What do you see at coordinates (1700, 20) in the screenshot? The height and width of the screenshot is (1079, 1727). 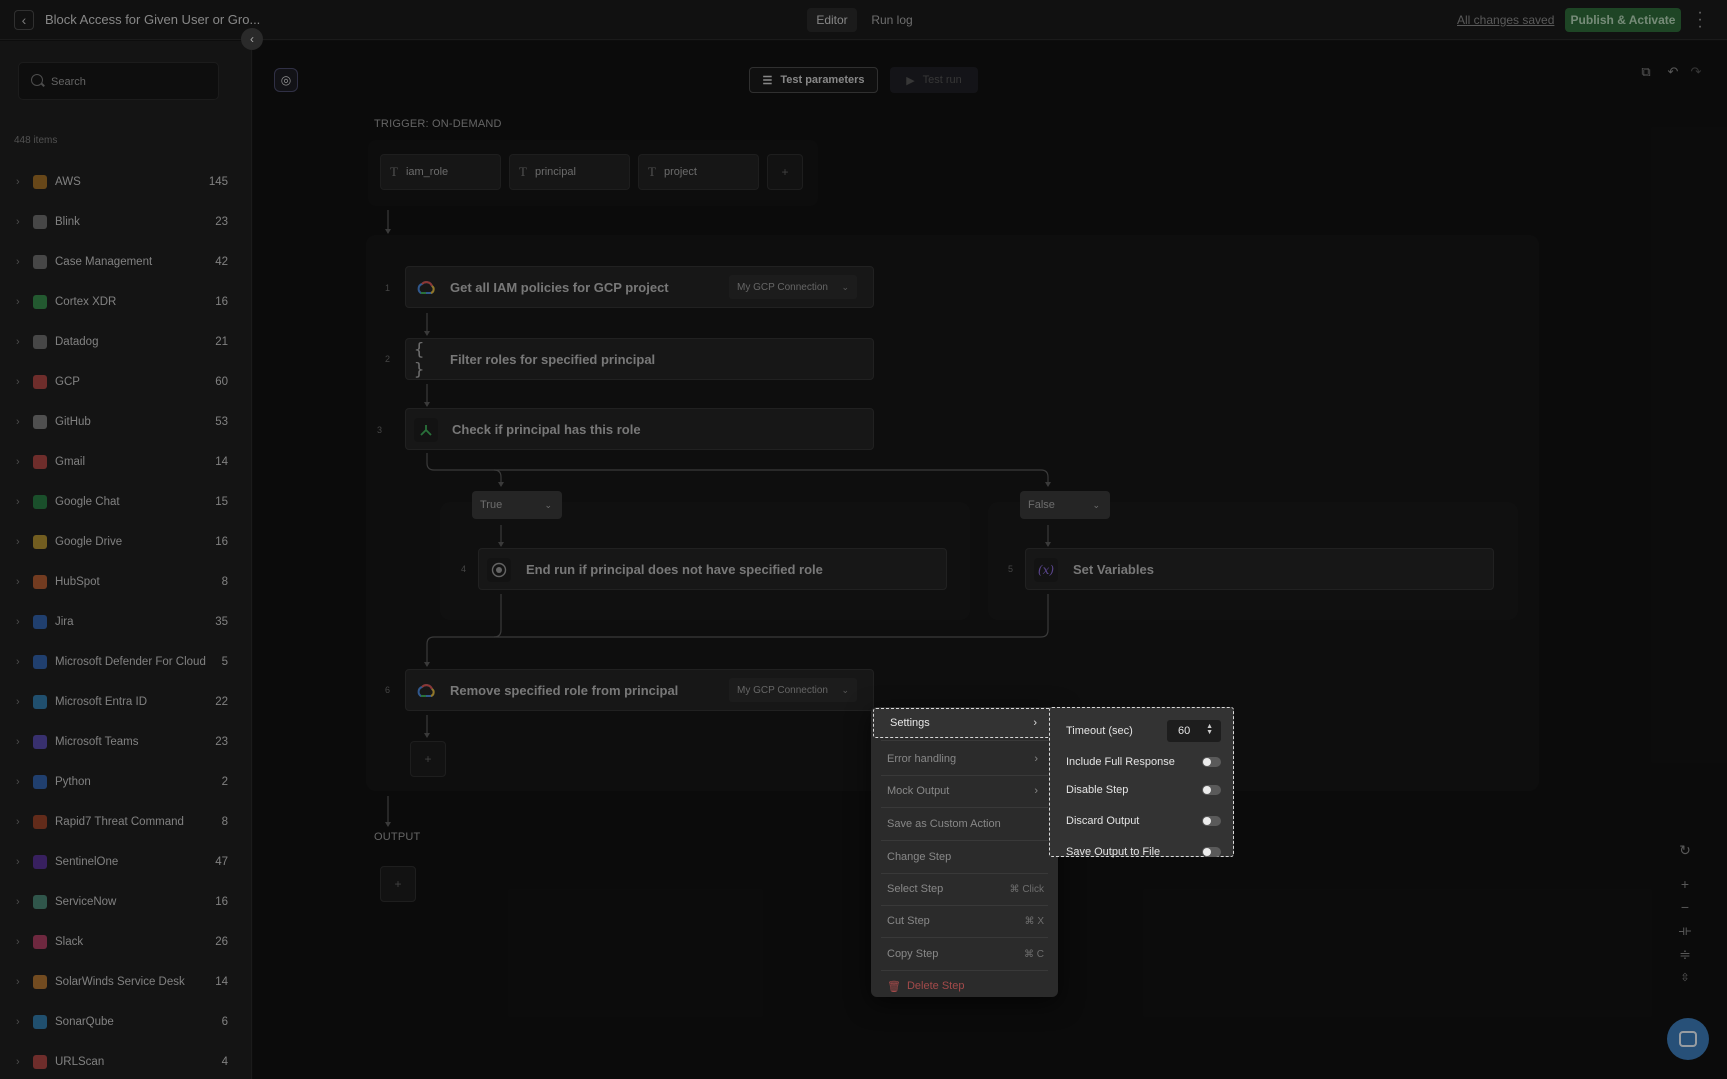 I see `more-menu-icon: · · ·` at bounding box center [1700, 20].